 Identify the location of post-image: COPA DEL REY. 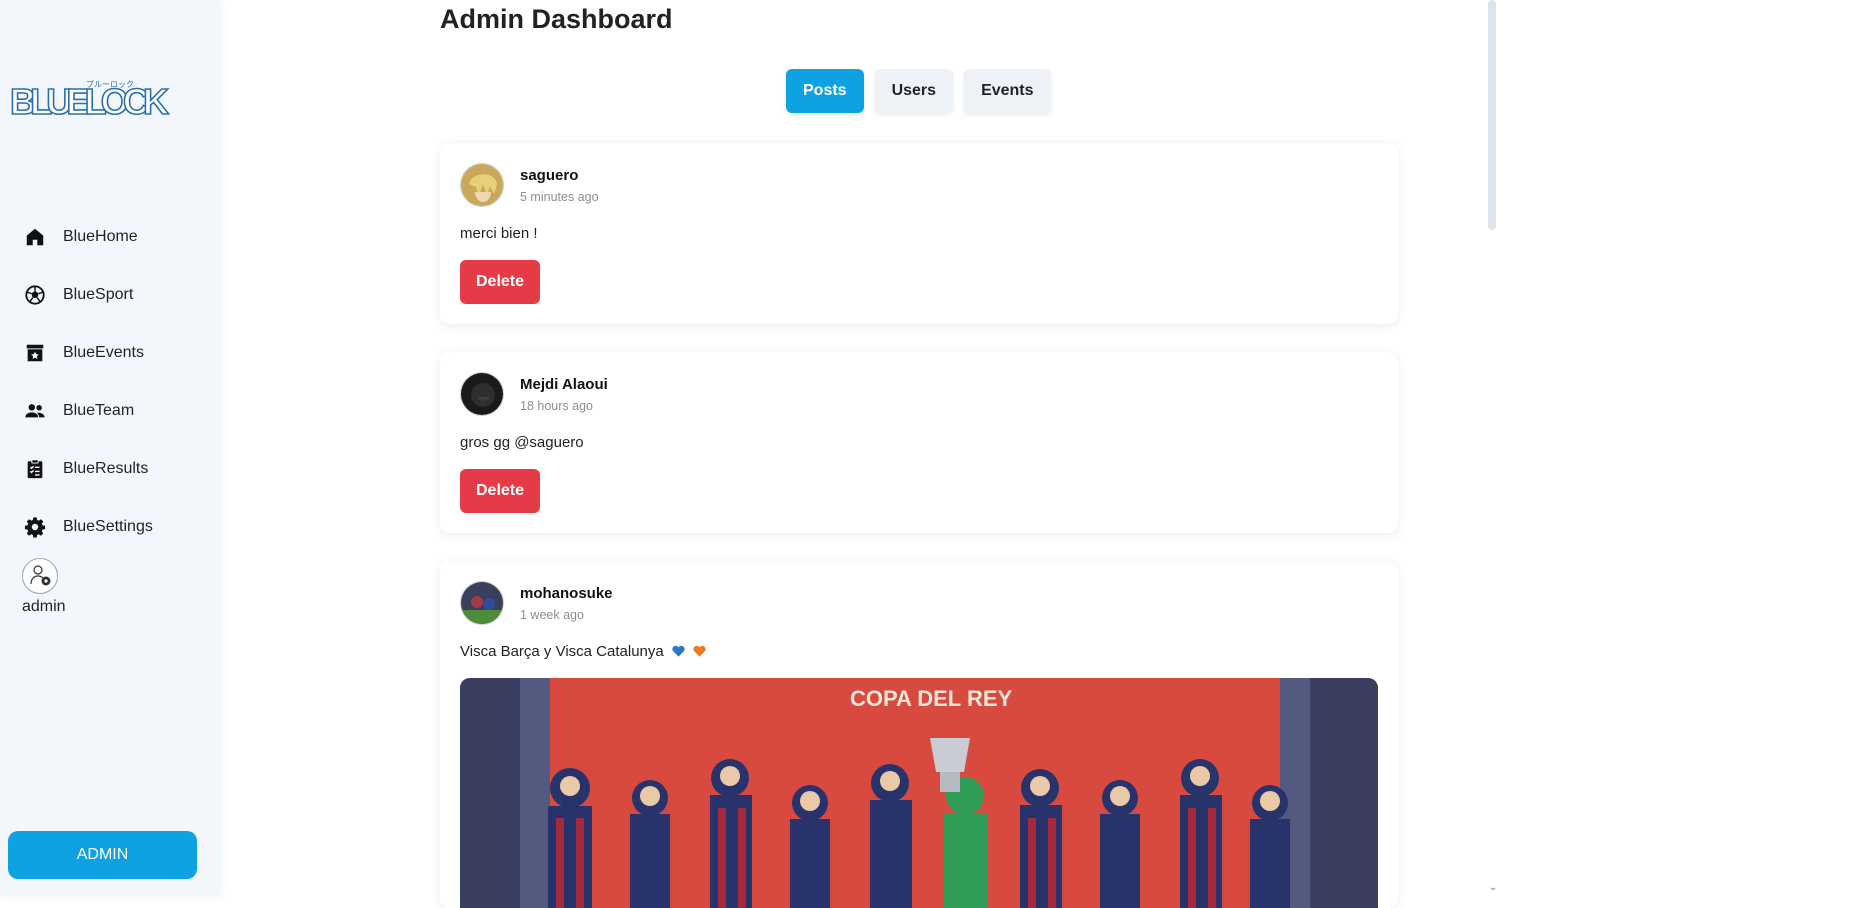
(919, 793).